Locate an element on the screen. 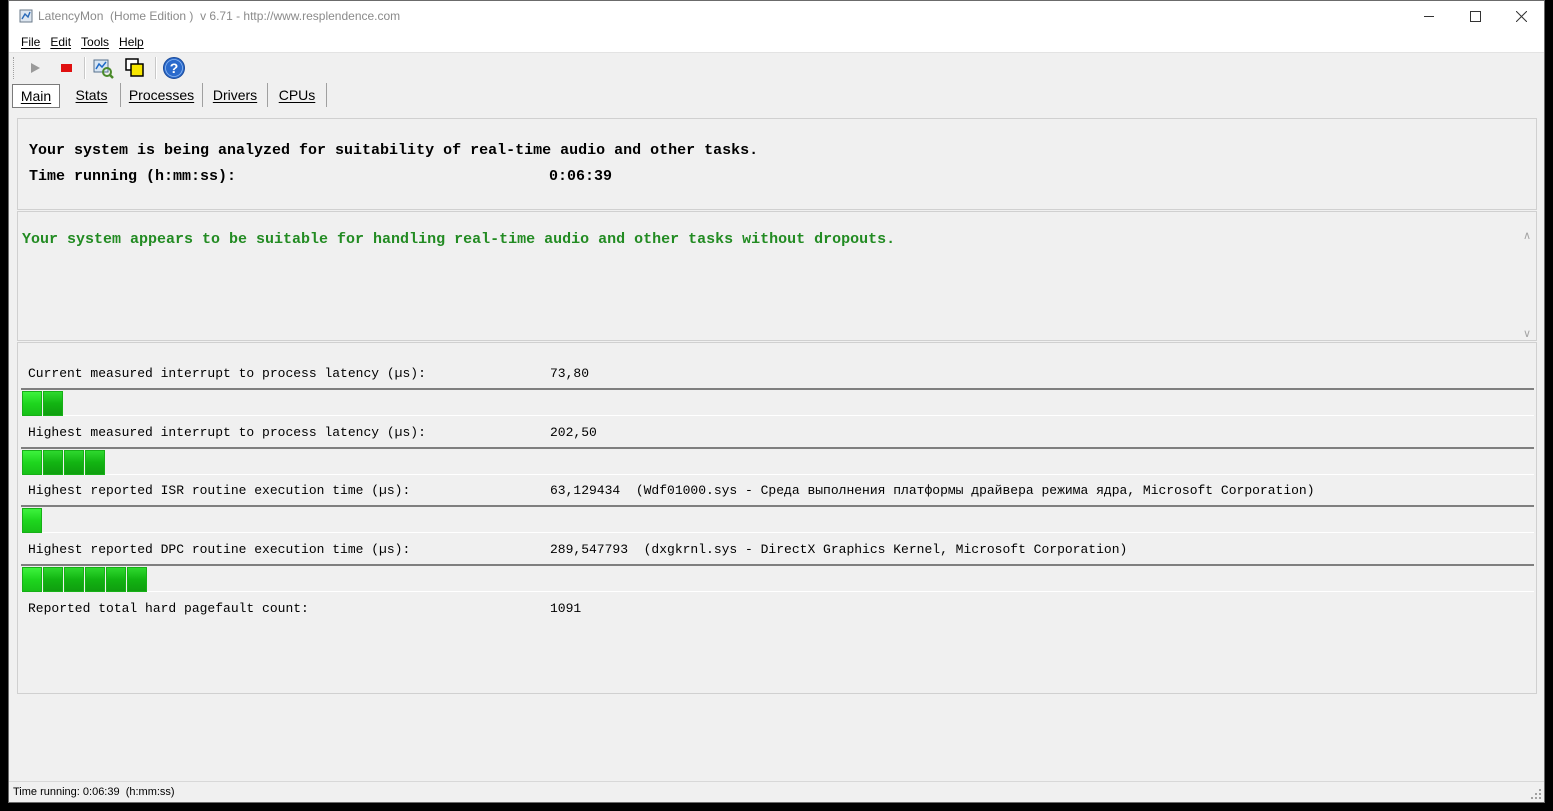 Image resolution: width=1553 pixels, height=811 pixels. windows-button is located at coordinates (135, 68).